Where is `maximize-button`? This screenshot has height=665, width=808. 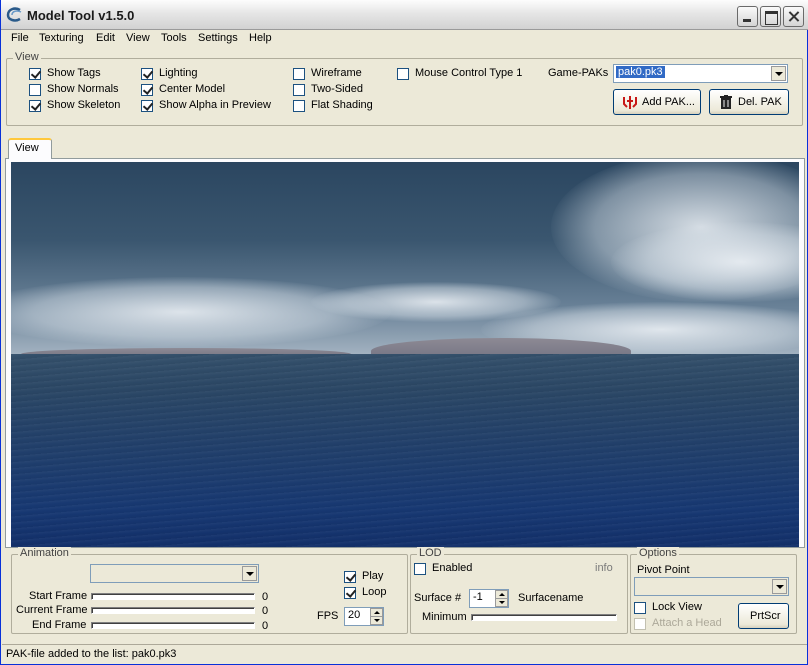 maximize-button is located at coordinates (770, 16).